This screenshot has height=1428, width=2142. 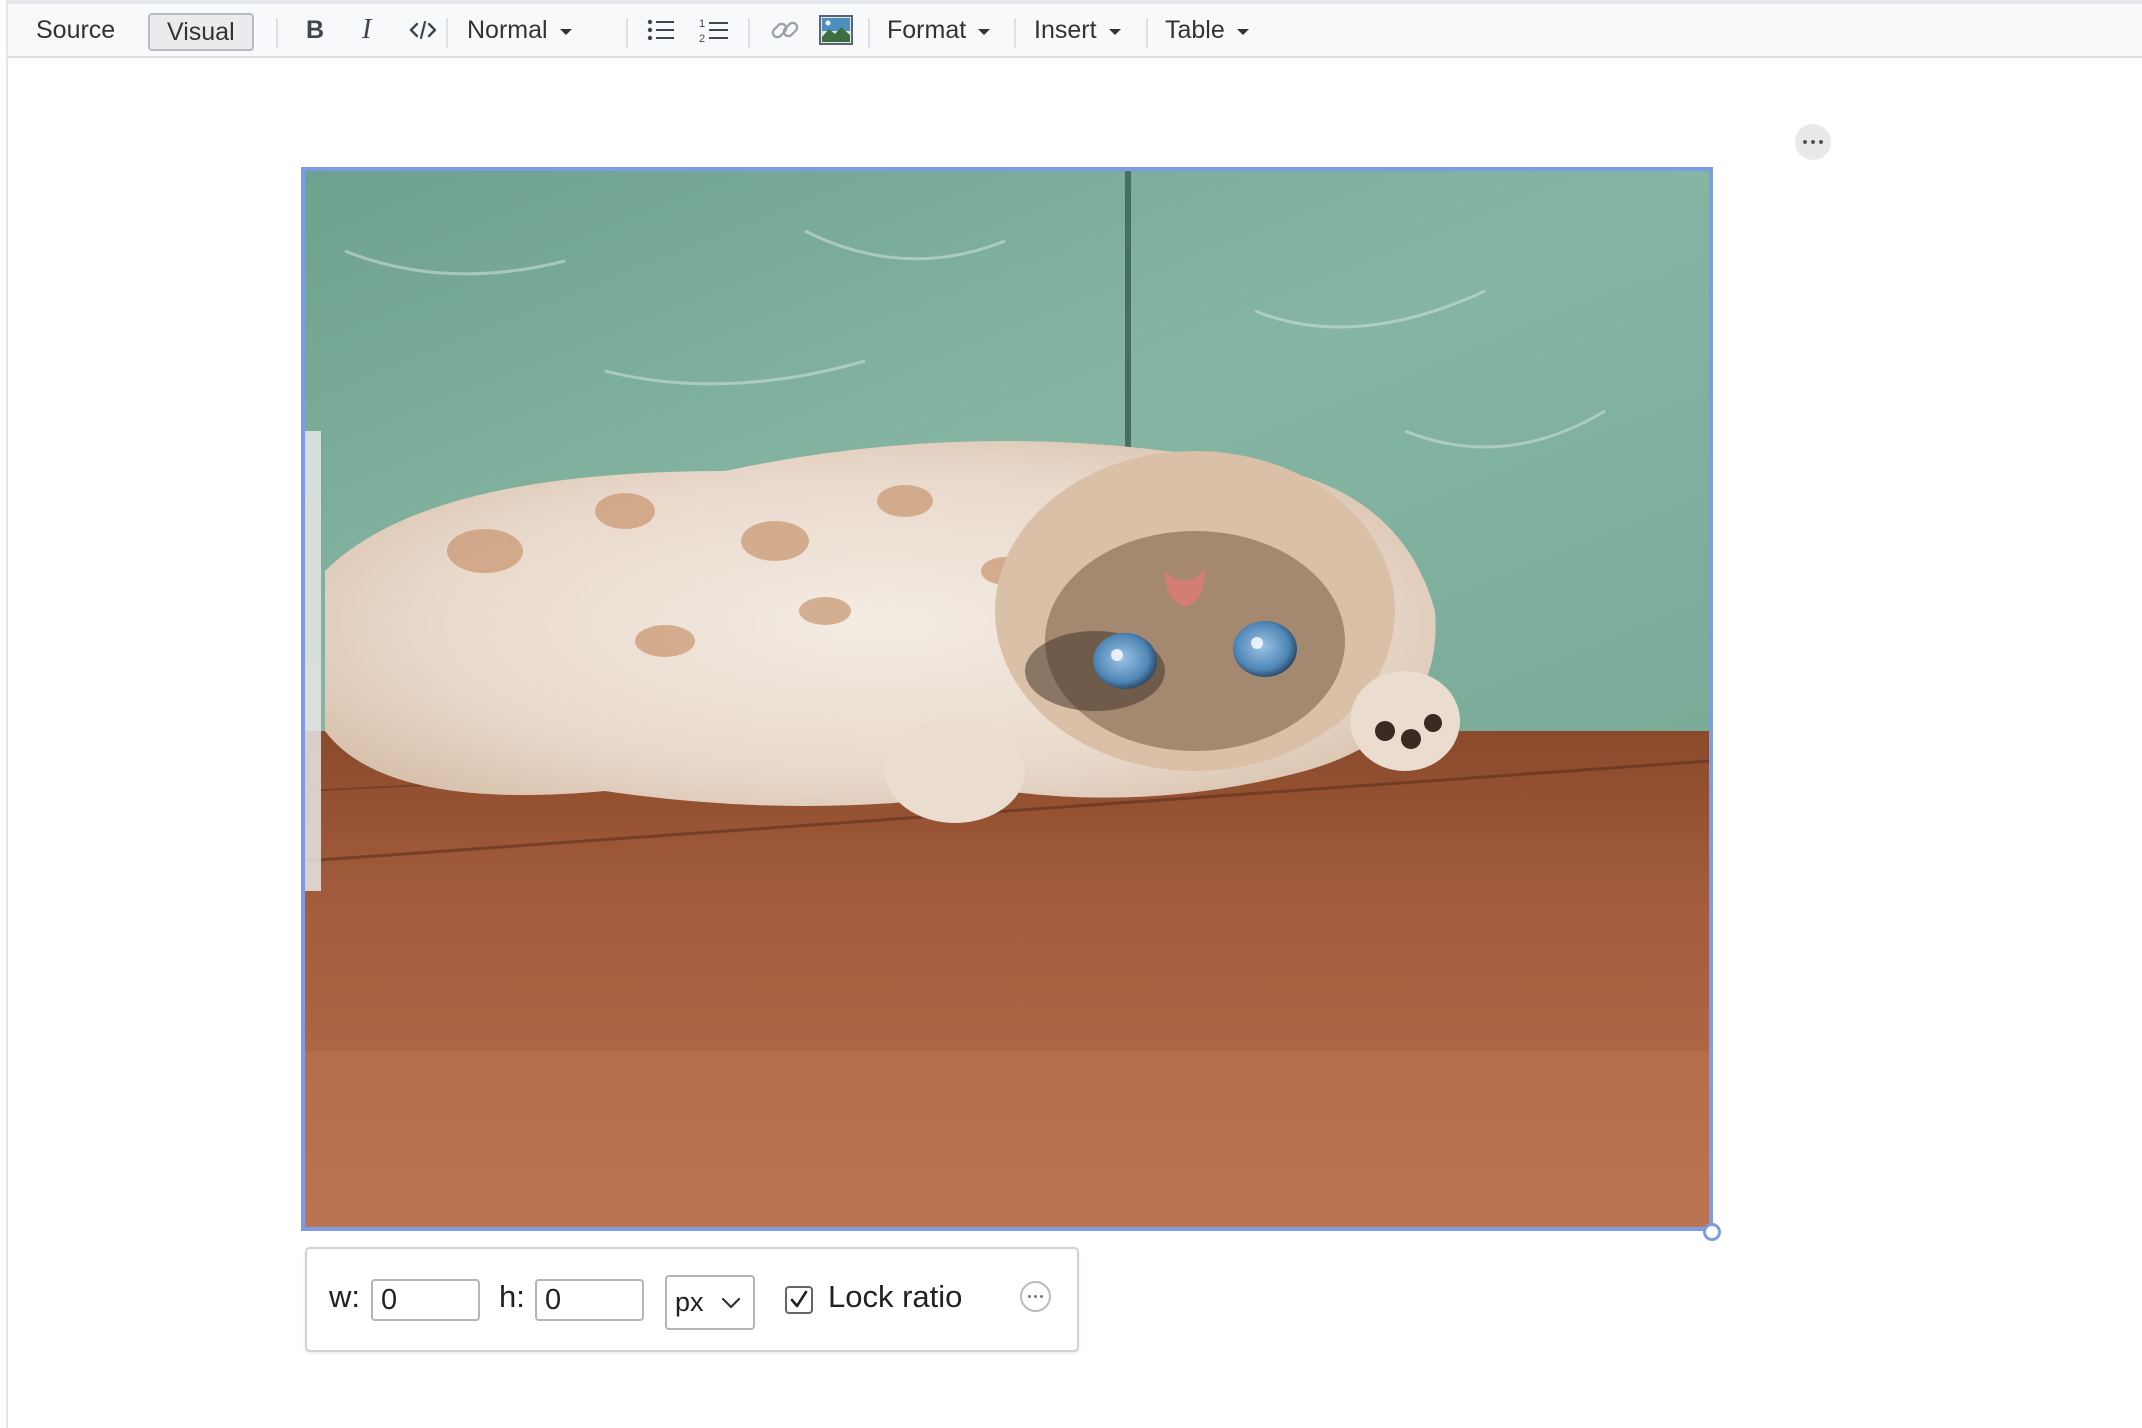 What do you see at coordinates (895, 1296) in the screenshot?
I see `lock-ratio-label: Lock ratio` at bounding box center [895, 1296].